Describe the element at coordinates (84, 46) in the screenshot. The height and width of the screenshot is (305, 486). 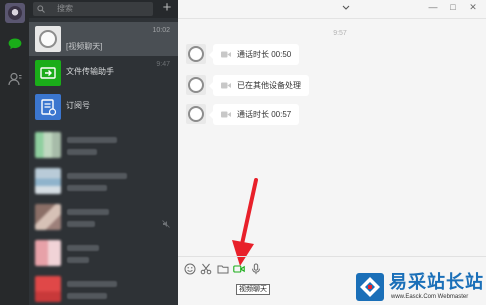
I see `item-preview: [视频聊天]` at that location.